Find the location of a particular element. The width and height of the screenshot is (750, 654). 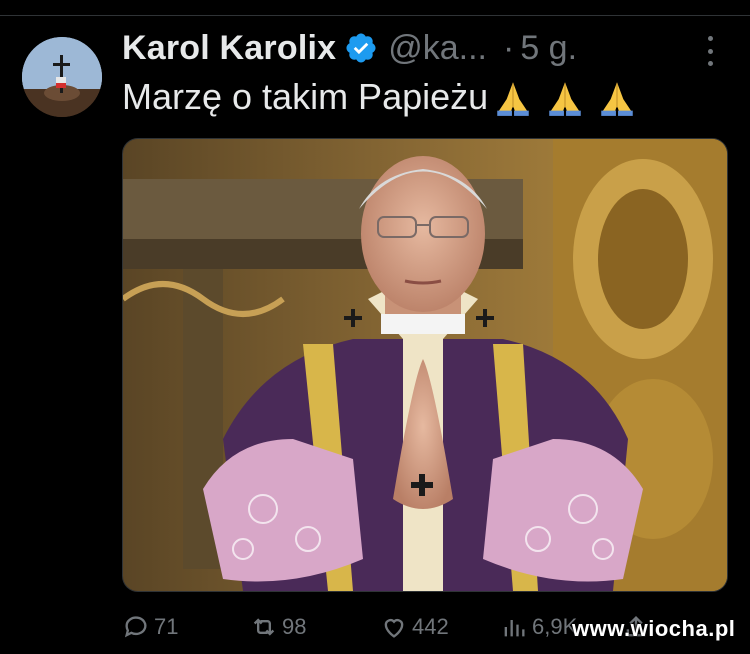

views-button: 6,9K is located at coordinates (538, 627).